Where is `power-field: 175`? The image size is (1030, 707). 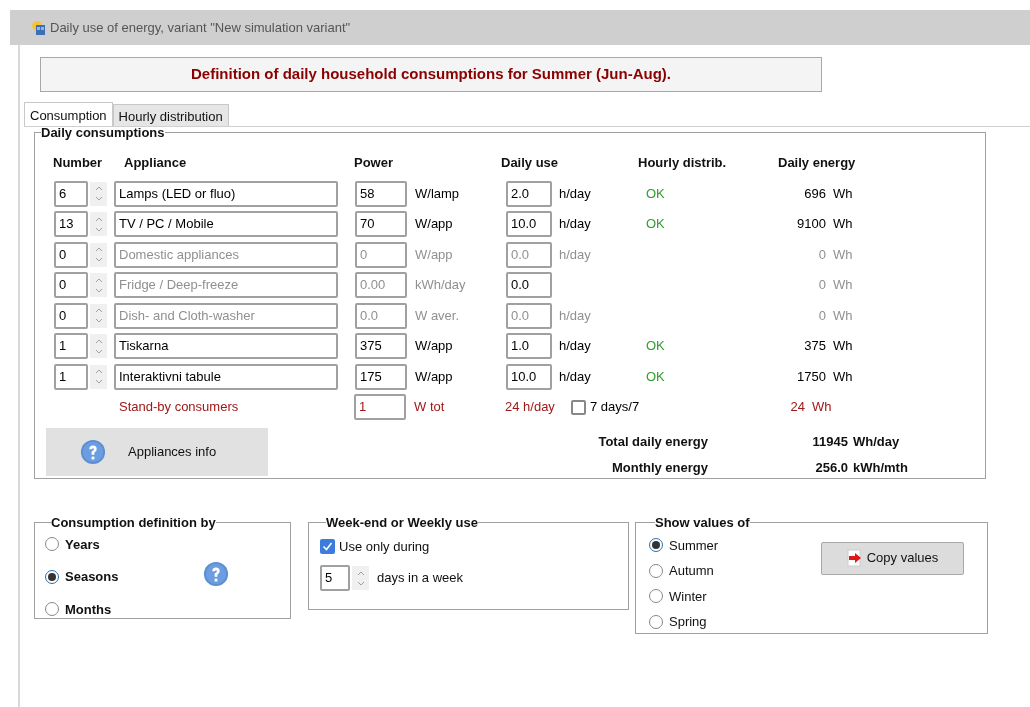
power-field: 175 is located at coordinates (381, 376).